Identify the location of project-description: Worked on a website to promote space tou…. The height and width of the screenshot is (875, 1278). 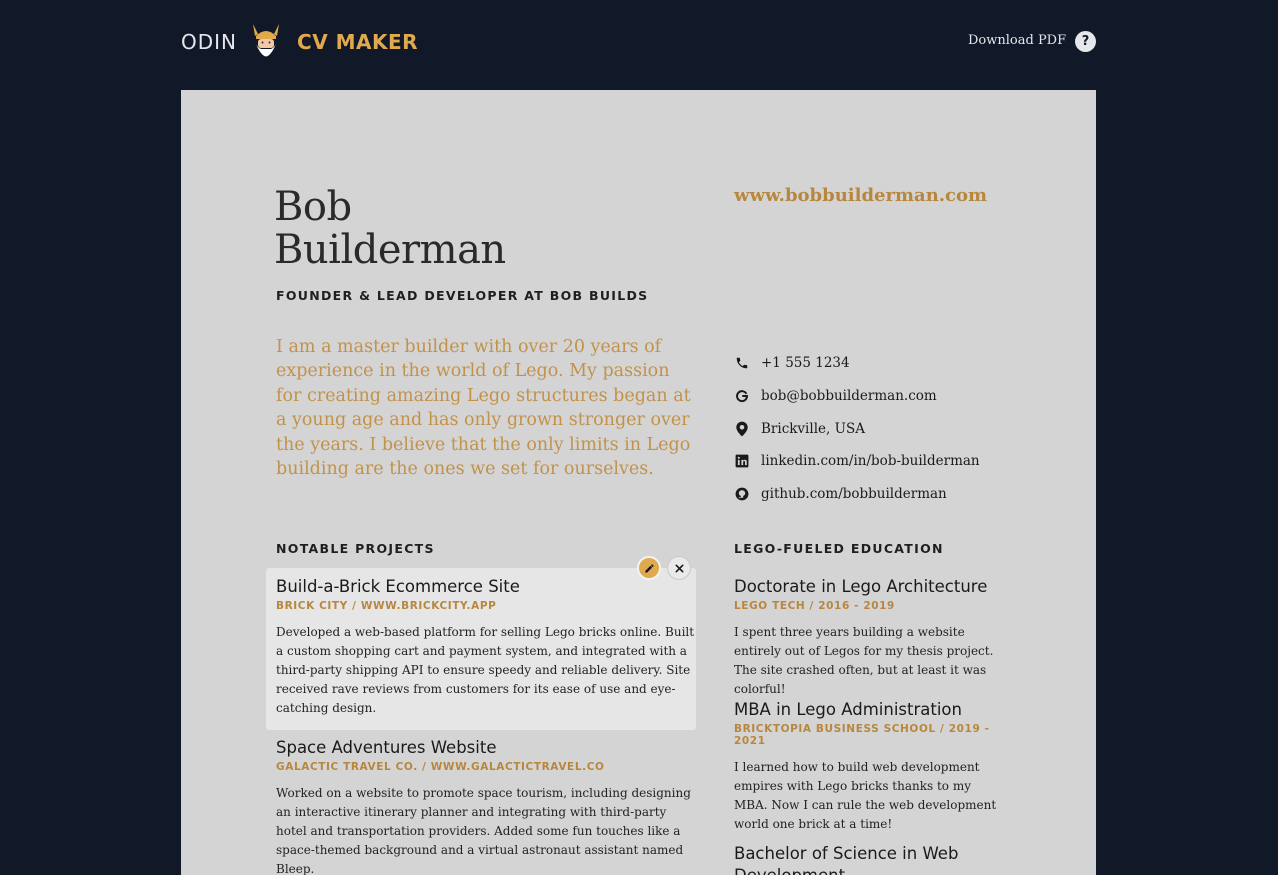
(483, 830).